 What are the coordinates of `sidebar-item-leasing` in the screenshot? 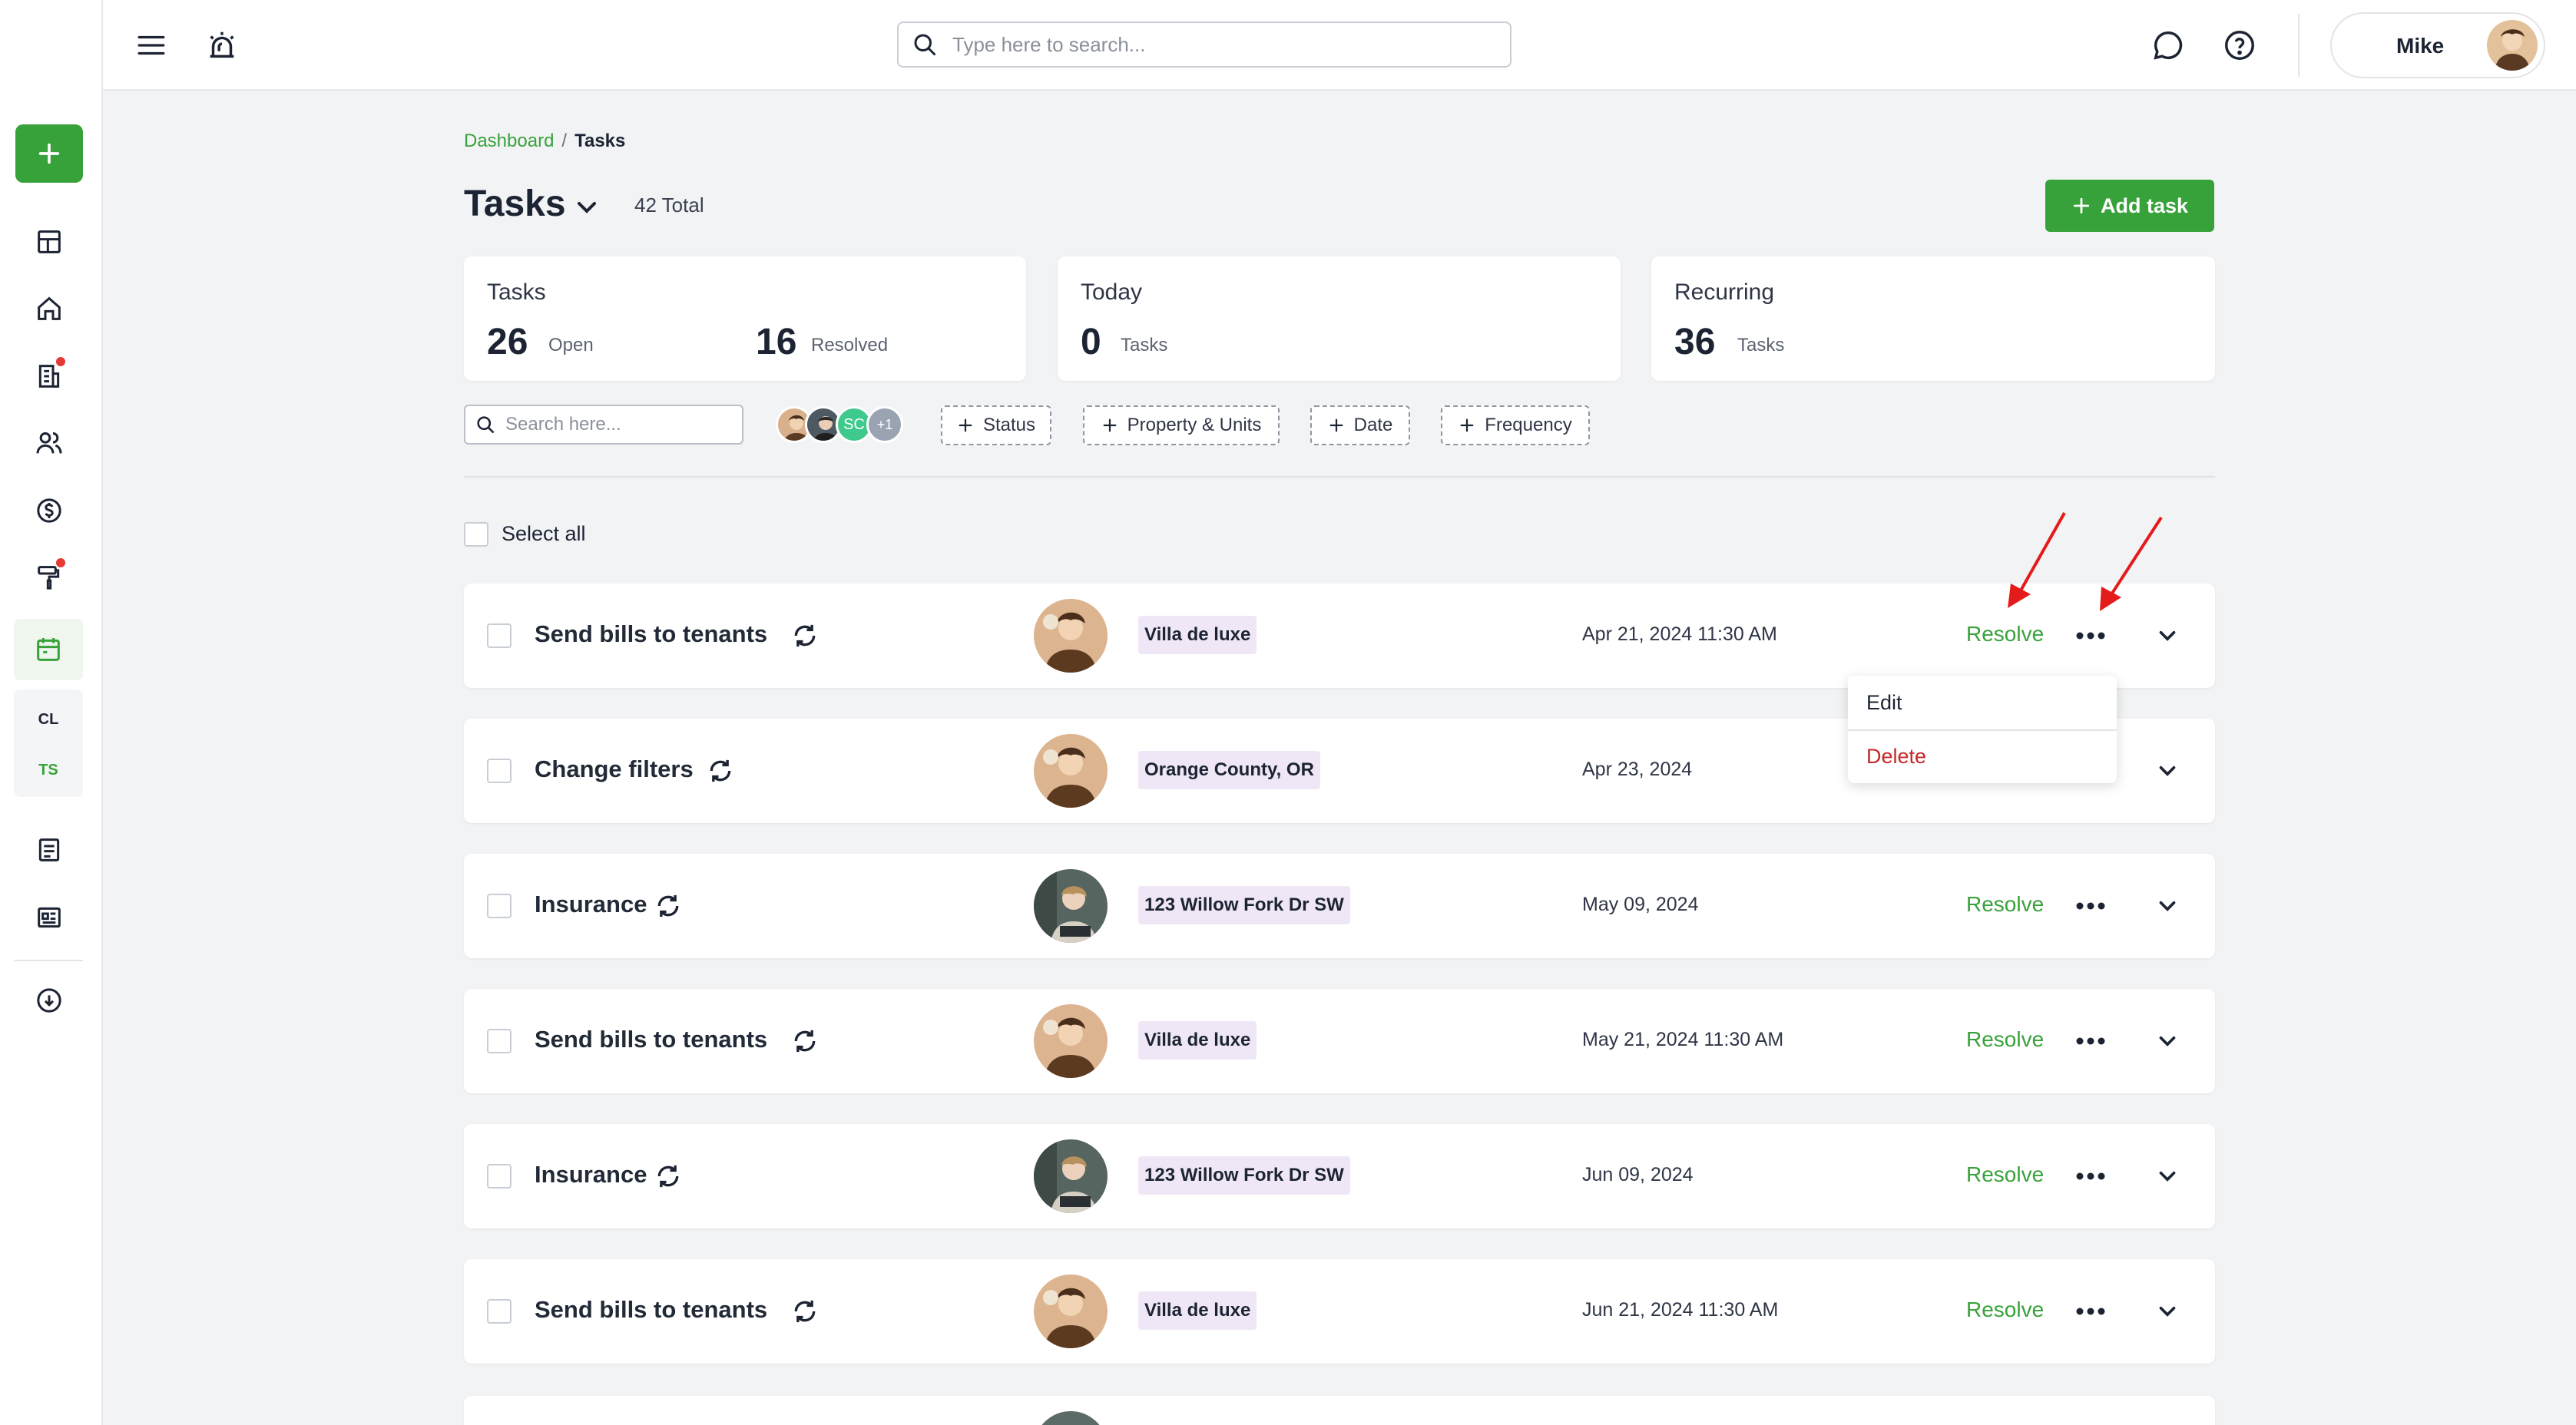 It's located at (49, 376).